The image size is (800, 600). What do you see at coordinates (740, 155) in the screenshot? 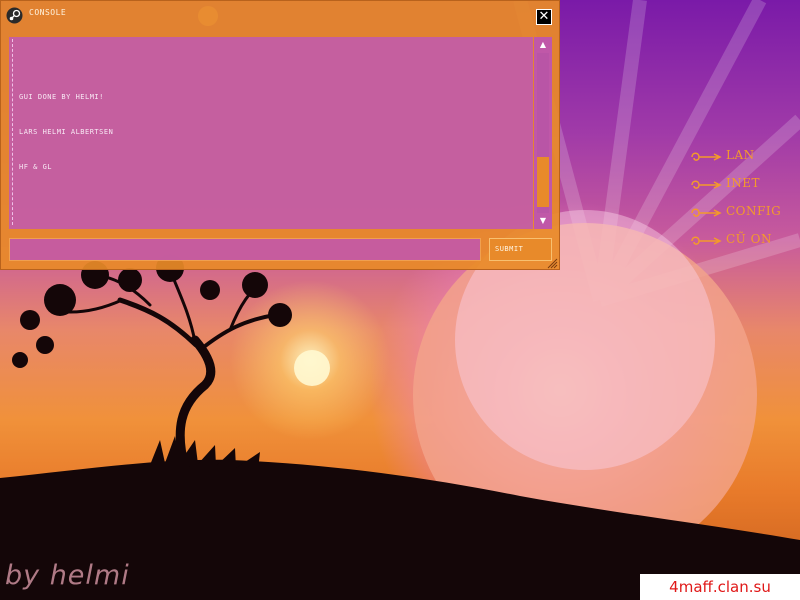
I see `menu-label: LAN` at bounding box center [740, 155].